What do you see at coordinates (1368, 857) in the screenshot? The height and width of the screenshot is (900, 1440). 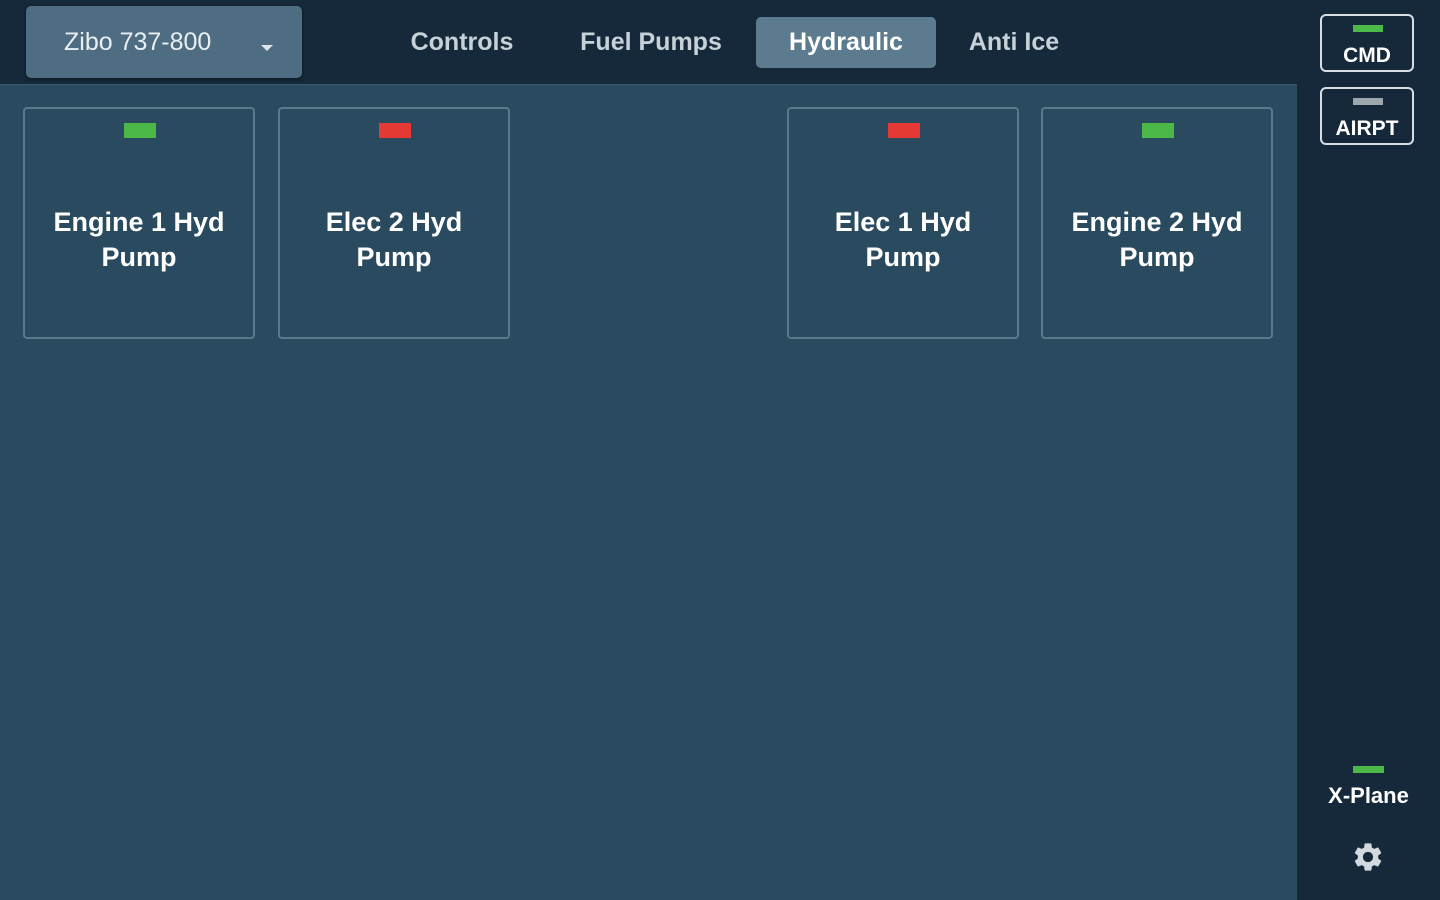 I see `gear-icon` at bounding box center [1368, 857].